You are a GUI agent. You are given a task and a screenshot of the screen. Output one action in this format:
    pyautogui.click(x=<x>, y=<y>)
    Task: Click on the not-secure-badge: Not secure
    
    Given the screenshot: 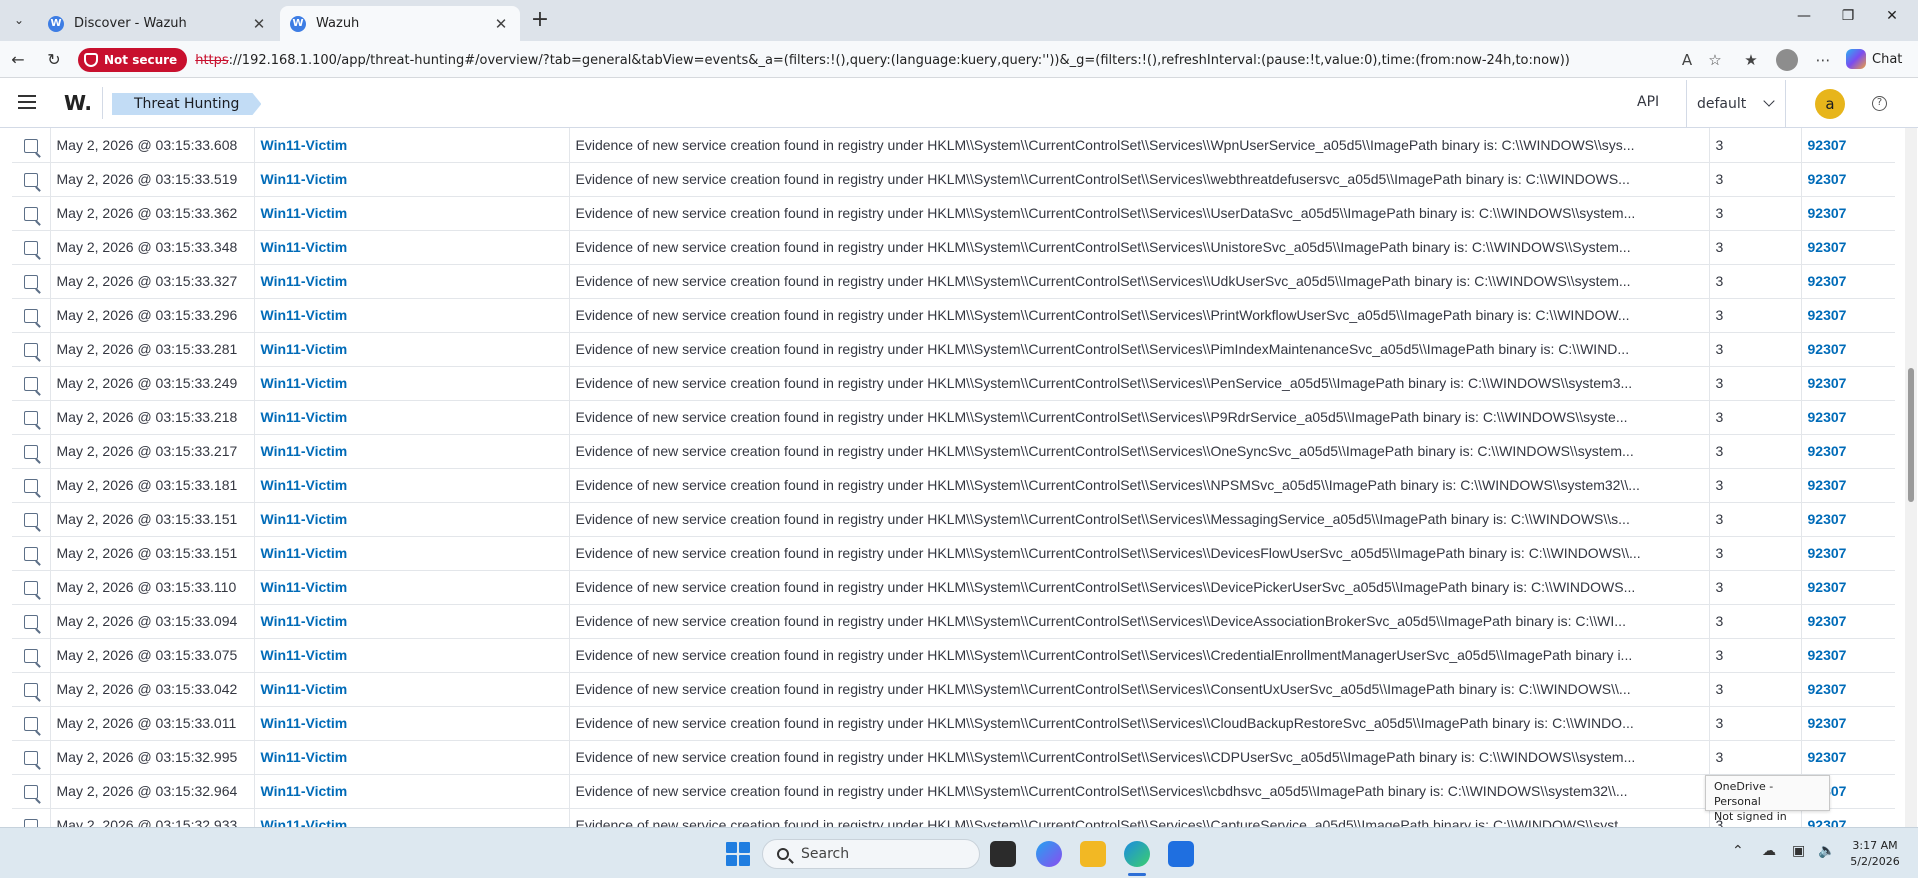 What is the action you would take?
    pyautogui.click(x=133, y=60)
    